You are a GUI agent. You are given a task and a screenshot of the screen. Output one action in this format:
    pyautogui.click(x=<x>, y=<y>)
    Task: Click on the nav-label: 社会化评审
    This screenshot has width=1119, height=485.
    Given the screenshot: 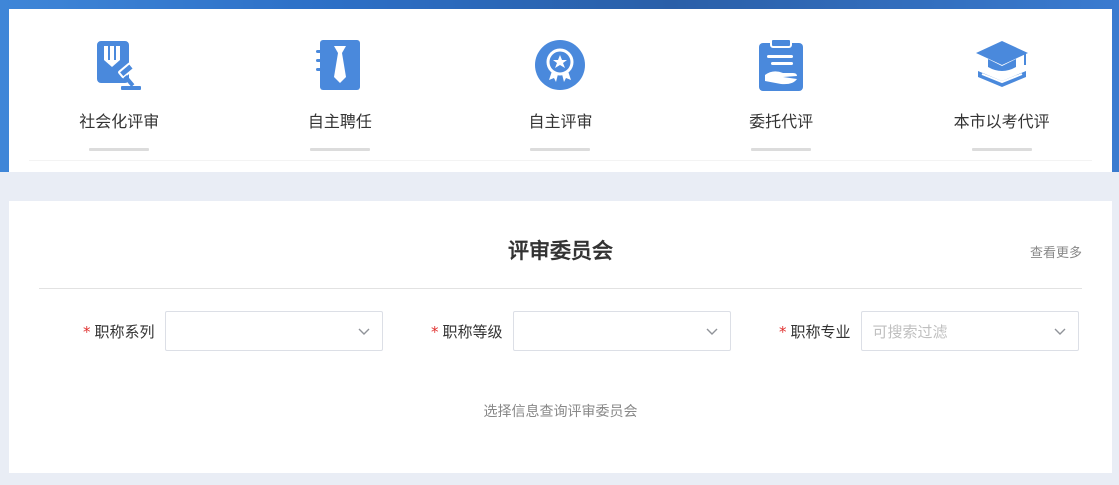 What is the action you would take?
    pyautogui.click(x=119, y=121)
    